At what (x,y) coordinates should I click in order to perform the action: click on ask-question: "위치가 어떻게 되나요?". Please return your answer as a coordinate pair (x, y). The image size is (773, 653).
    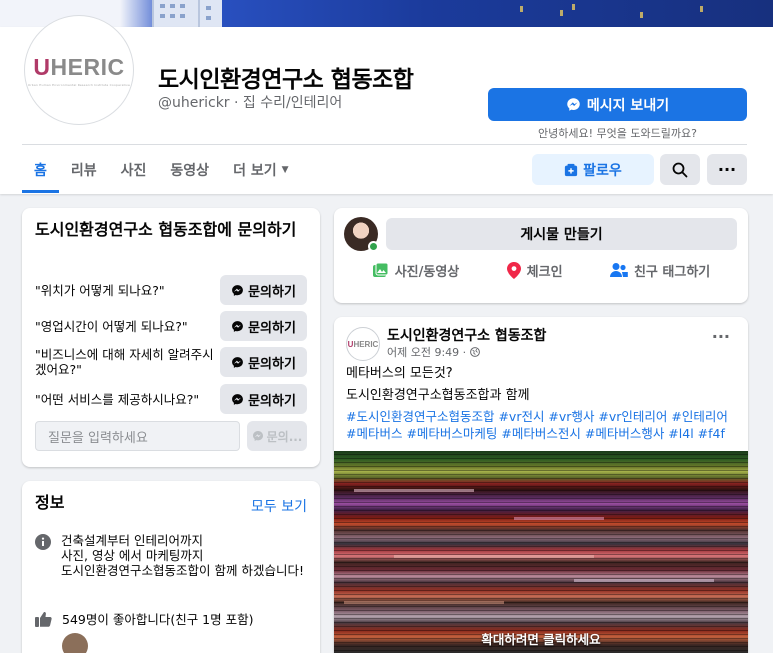
    Looking at the image, I should click on (100, 290).